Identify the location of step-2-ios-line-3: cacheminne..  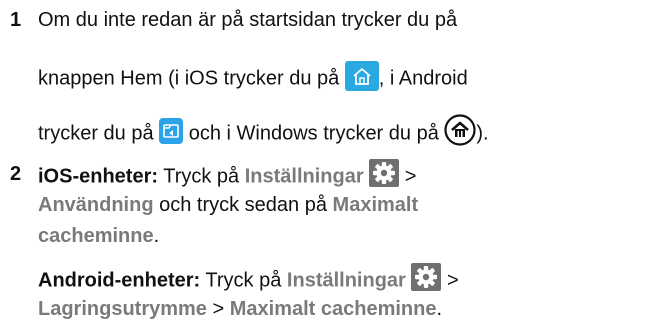
(98, 236).